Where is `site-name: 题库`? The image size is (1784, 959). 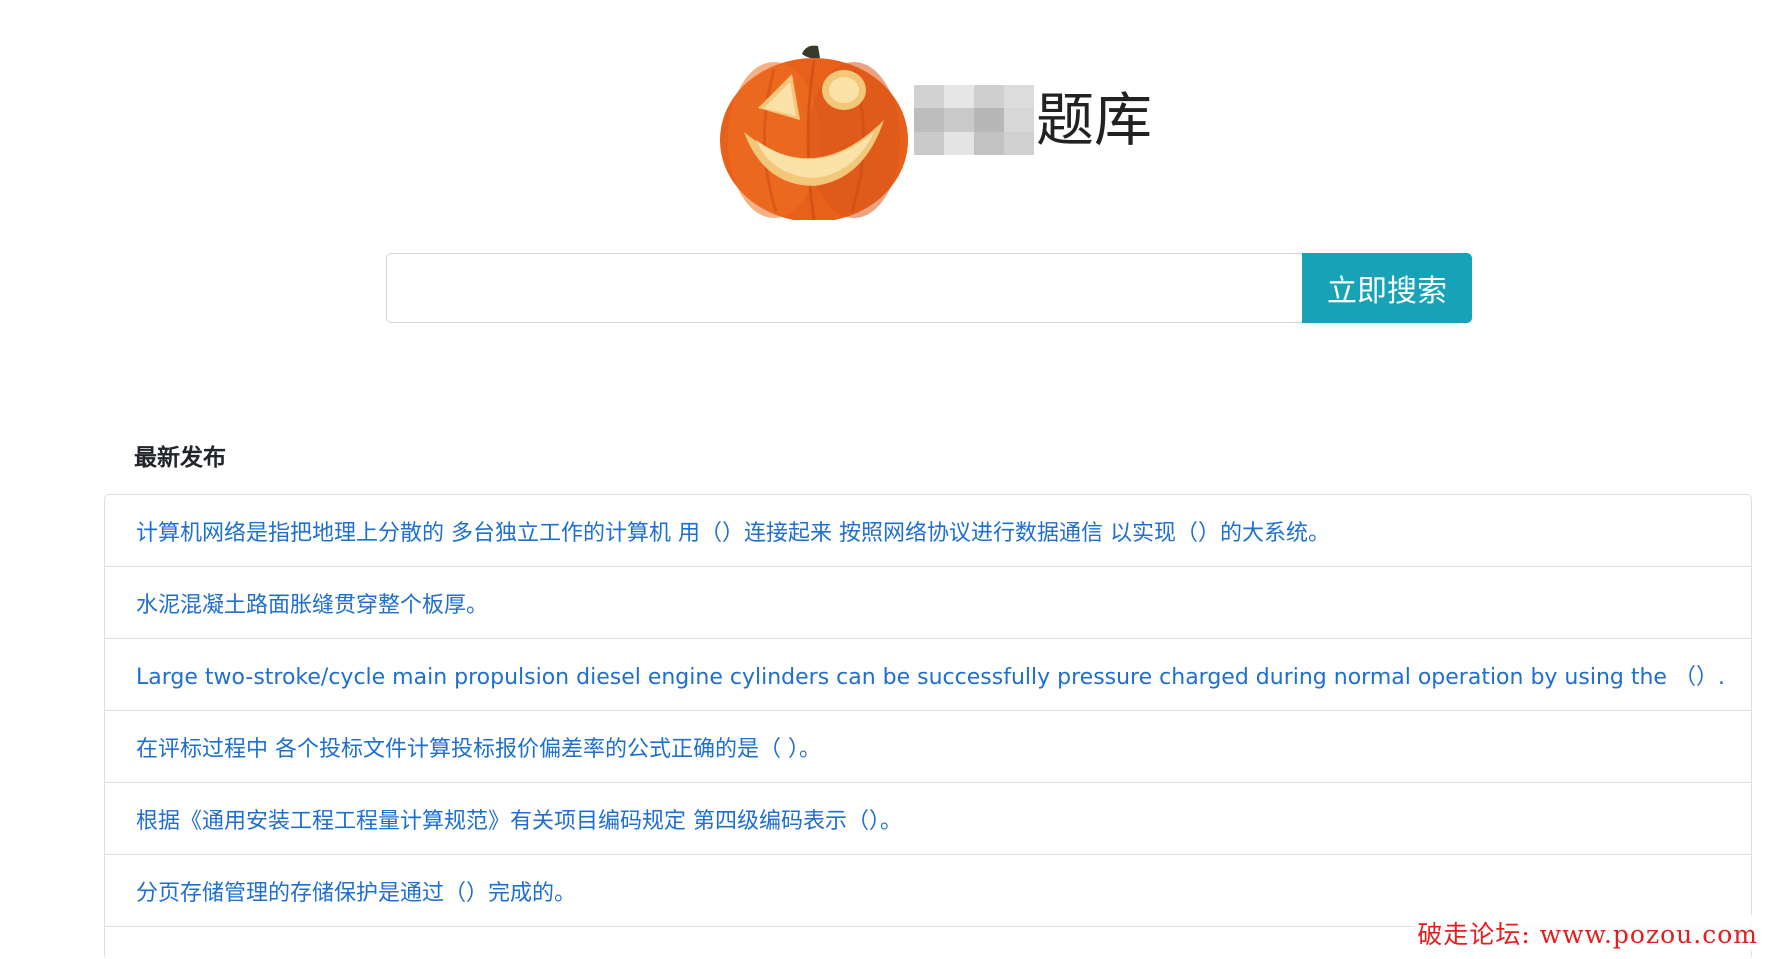
site-name: 题库 is located at coordinates (1033, 120).